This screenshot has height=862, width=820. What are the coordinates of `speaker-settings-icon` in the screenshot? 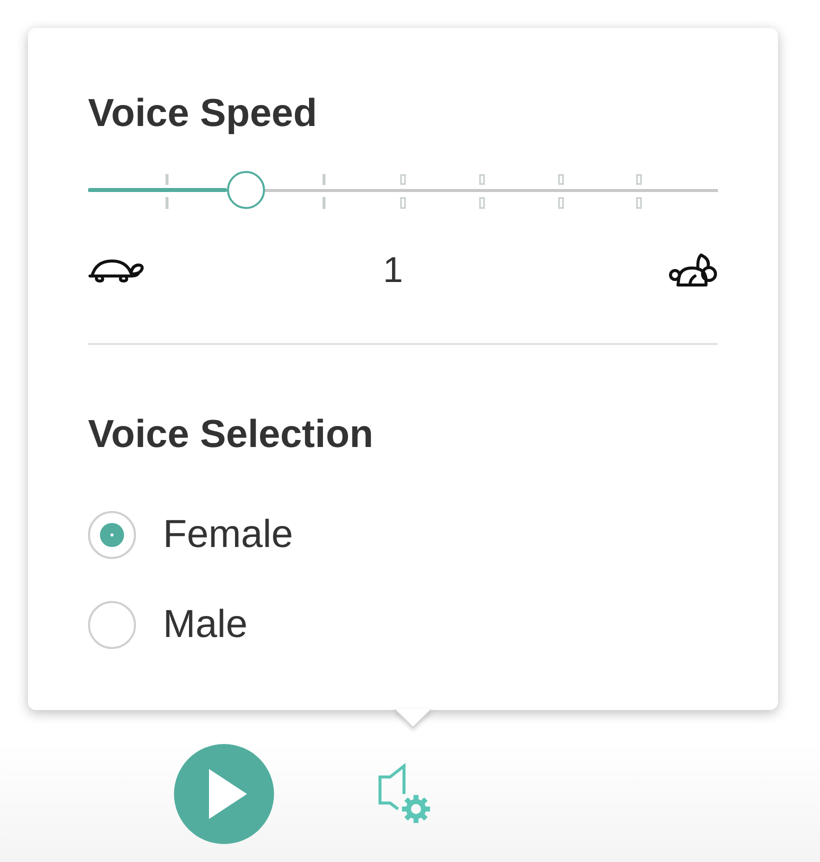 It's located at (405, 794).